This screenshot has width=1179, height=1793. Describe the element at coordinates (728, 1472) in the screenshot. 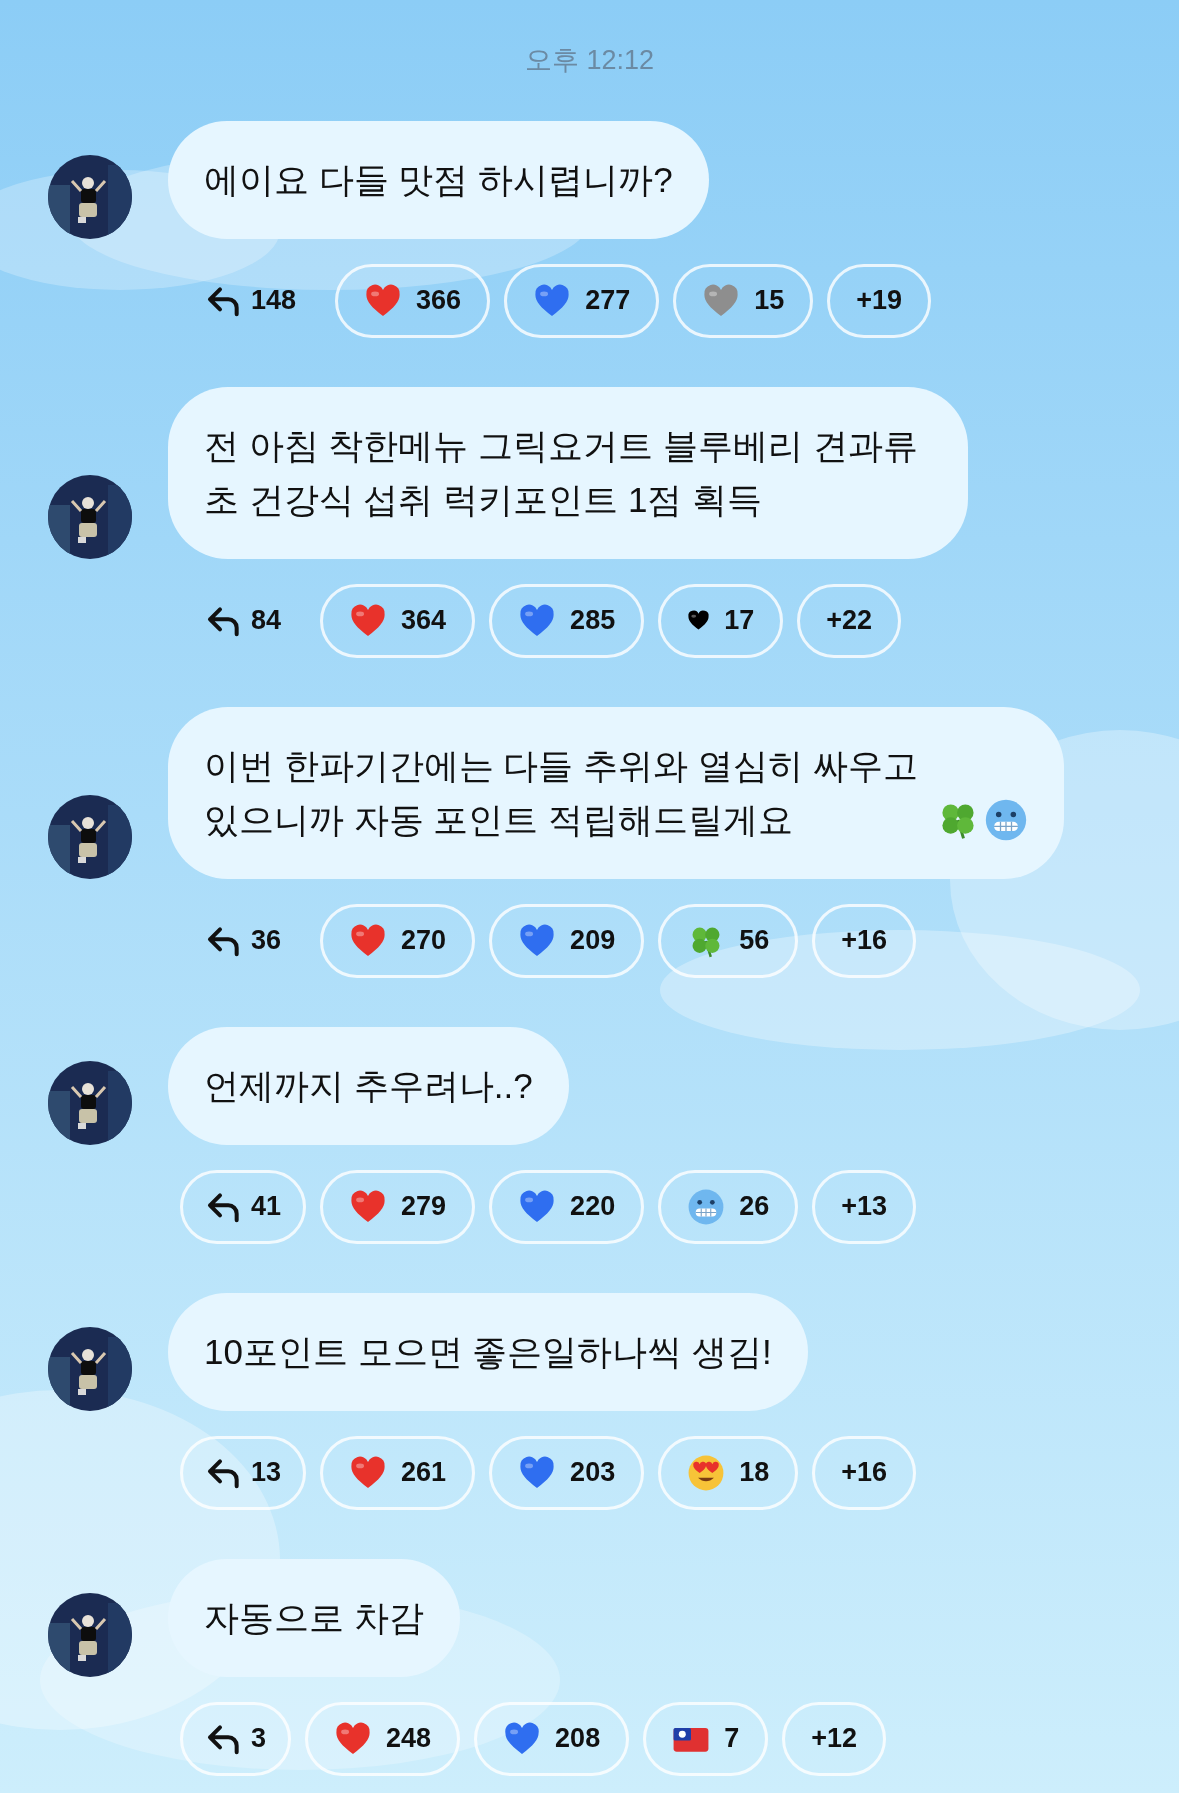

I see `reaction-button: 18` at that location.